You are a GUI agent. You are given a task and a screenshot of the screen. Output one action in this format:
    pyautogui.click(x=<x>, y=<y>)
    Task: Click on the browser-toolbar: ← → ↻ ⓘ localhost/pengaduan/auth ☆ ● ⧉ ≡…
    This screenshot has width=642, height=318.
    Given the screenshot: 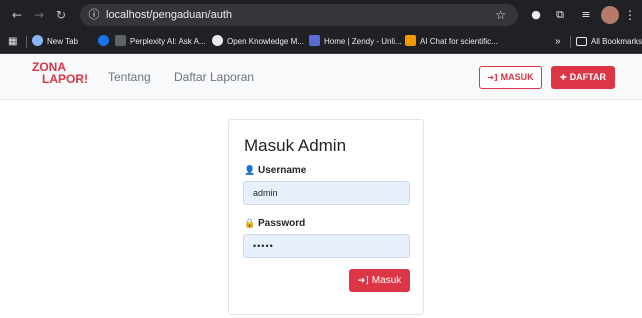 What is the action you would take?
    pyautogui.click(x=321, y=15)
    